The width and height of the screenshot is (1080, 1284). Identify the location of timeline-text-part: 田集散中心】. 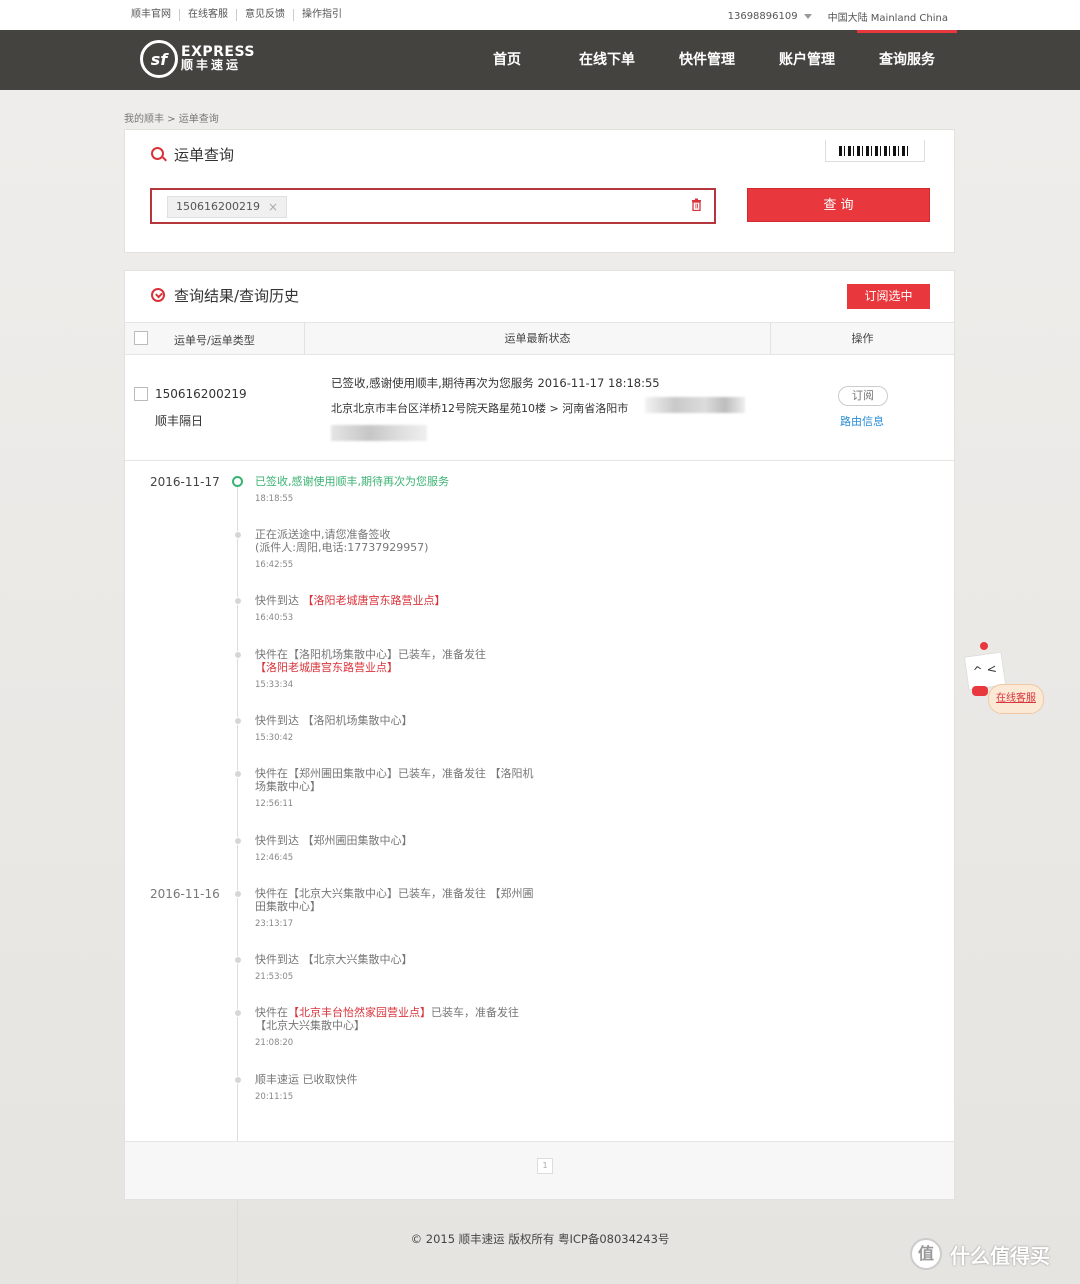
(288, 906).